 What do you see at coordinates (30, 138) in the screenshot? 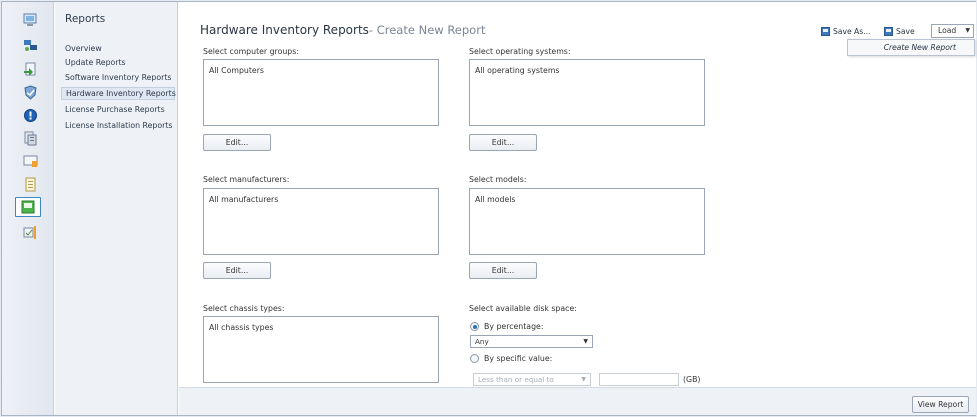
I see `computers-list-icon` at bounding box center [30, 138].